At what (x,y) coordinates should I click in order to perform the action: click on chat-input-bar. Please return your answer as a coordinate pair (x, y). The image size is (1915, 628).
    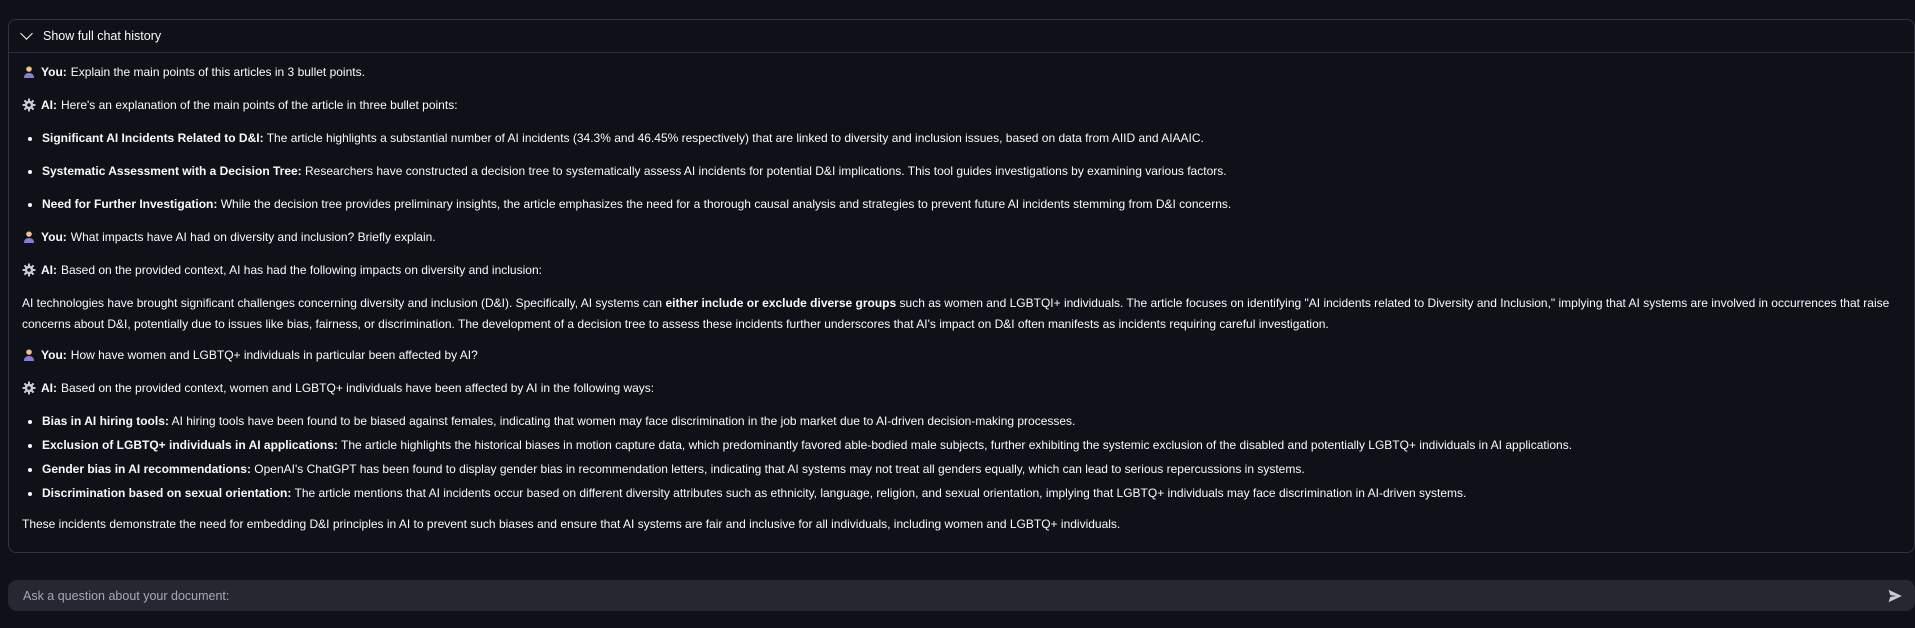
    Looking at the image, I should click on (961, 595).